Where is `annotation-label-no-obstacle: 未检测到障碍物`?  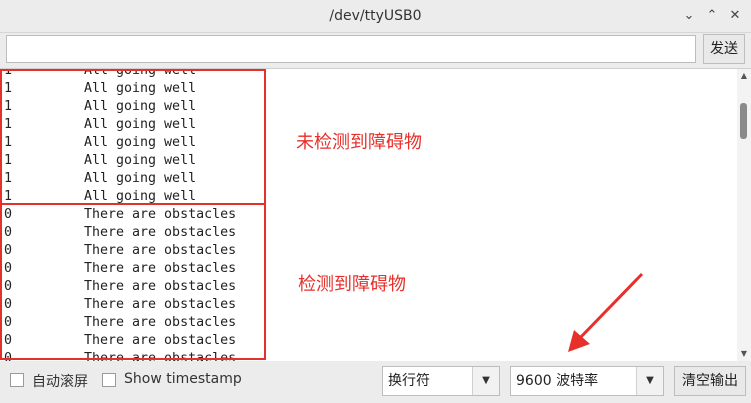 annotation-label-no-obstacle: 未检测到障碍物 is located at coordinates (359, 142).